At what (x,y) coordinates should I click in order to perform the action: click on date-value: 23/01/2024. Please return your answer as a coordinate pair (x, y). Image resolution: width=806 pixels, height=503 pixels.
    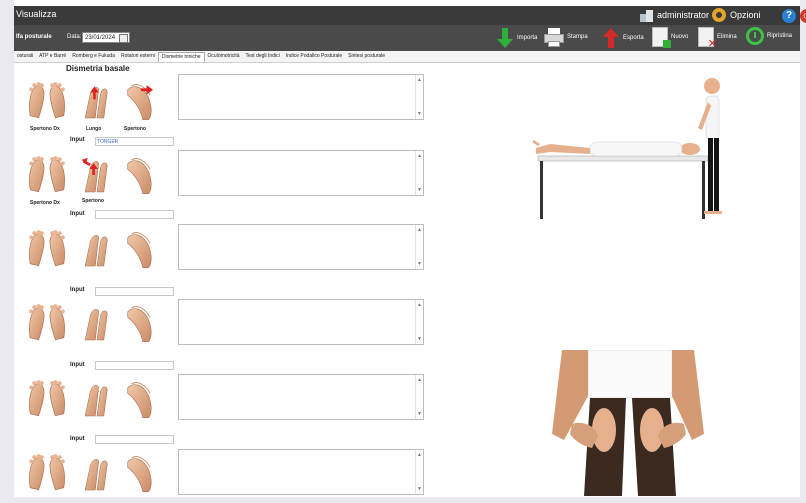
    Looking at the image, I should click on (100, 38).